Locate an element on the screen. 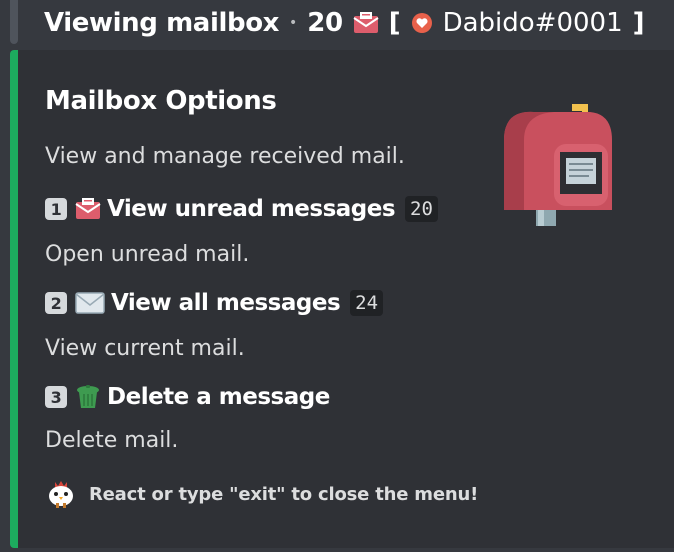 Image resolution: width=674 pixels, height=552 pixels. message-header: Viewing mailbox • 20 [ Dabido#0001 ] is located at coordinates (337, 22).